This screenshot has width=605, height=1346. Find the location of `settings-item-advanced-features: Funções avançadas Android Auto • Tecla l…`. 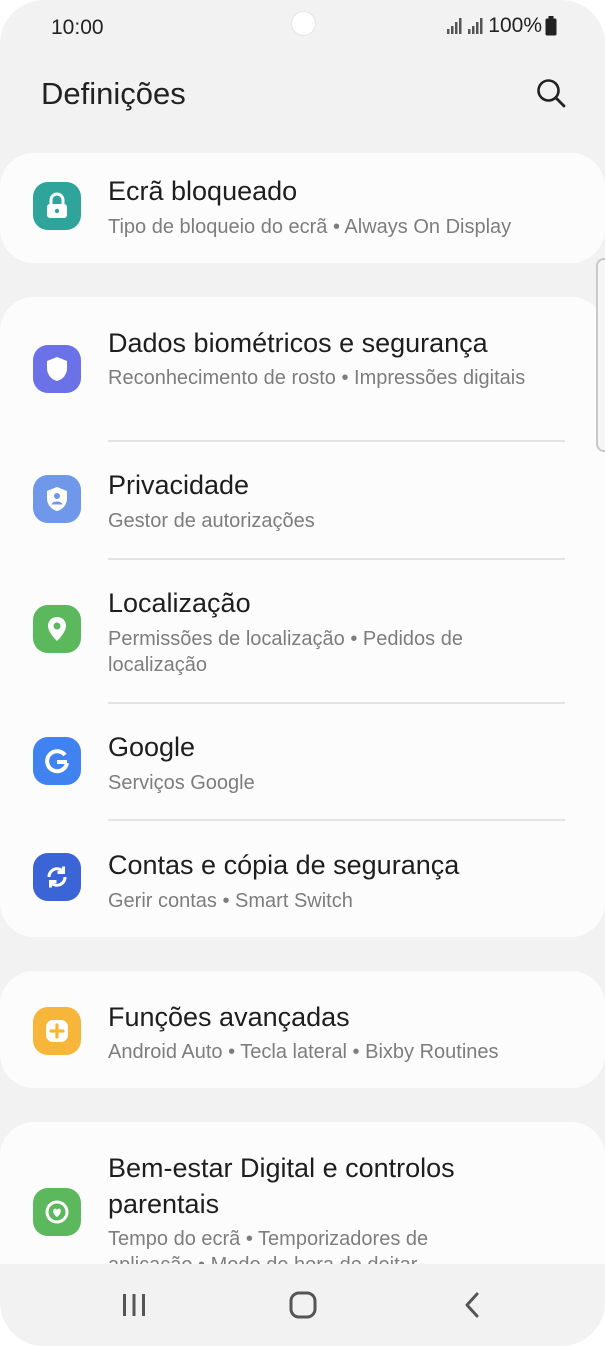

settings-item-advanced-features: Funções avançadas Android Auto • Tecla l… is located at coordinates (302, 1029).